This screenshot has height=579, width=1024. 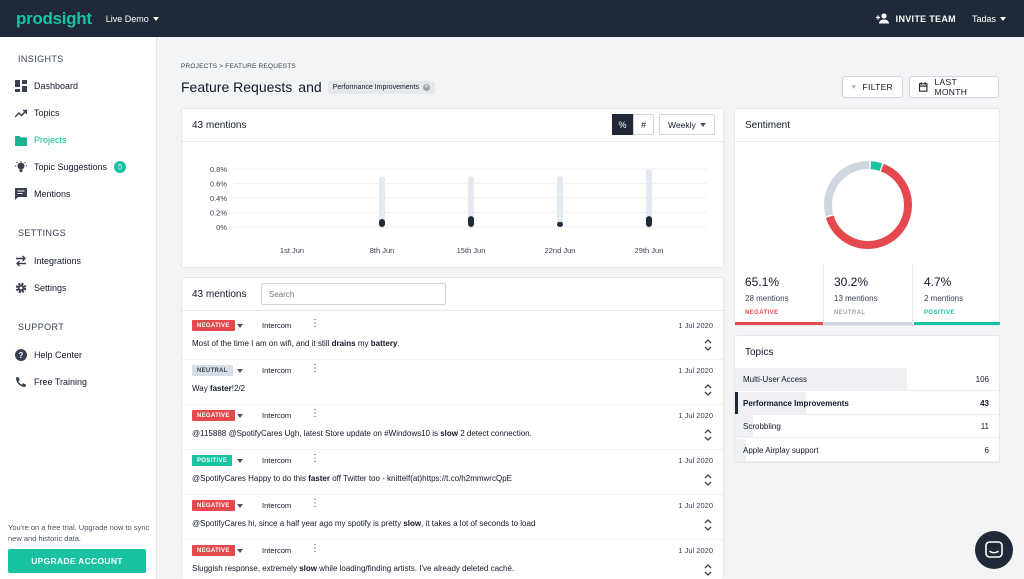 I want to click on topic-row: Apple Airplay support 6, so click(x=867, y=450).